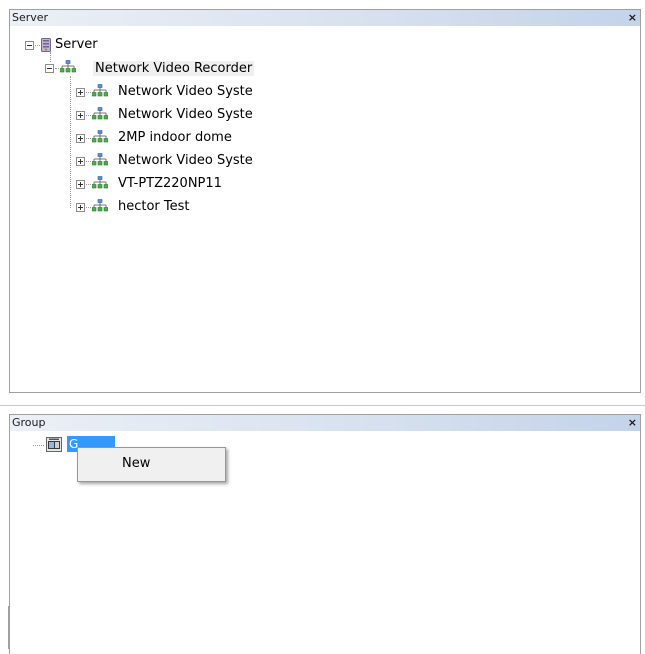 This screenshot has width=645, height=654. Describe the element at coordinates (49, 68) in the screenshot. I see `collapse-recorder-icon` at that location.